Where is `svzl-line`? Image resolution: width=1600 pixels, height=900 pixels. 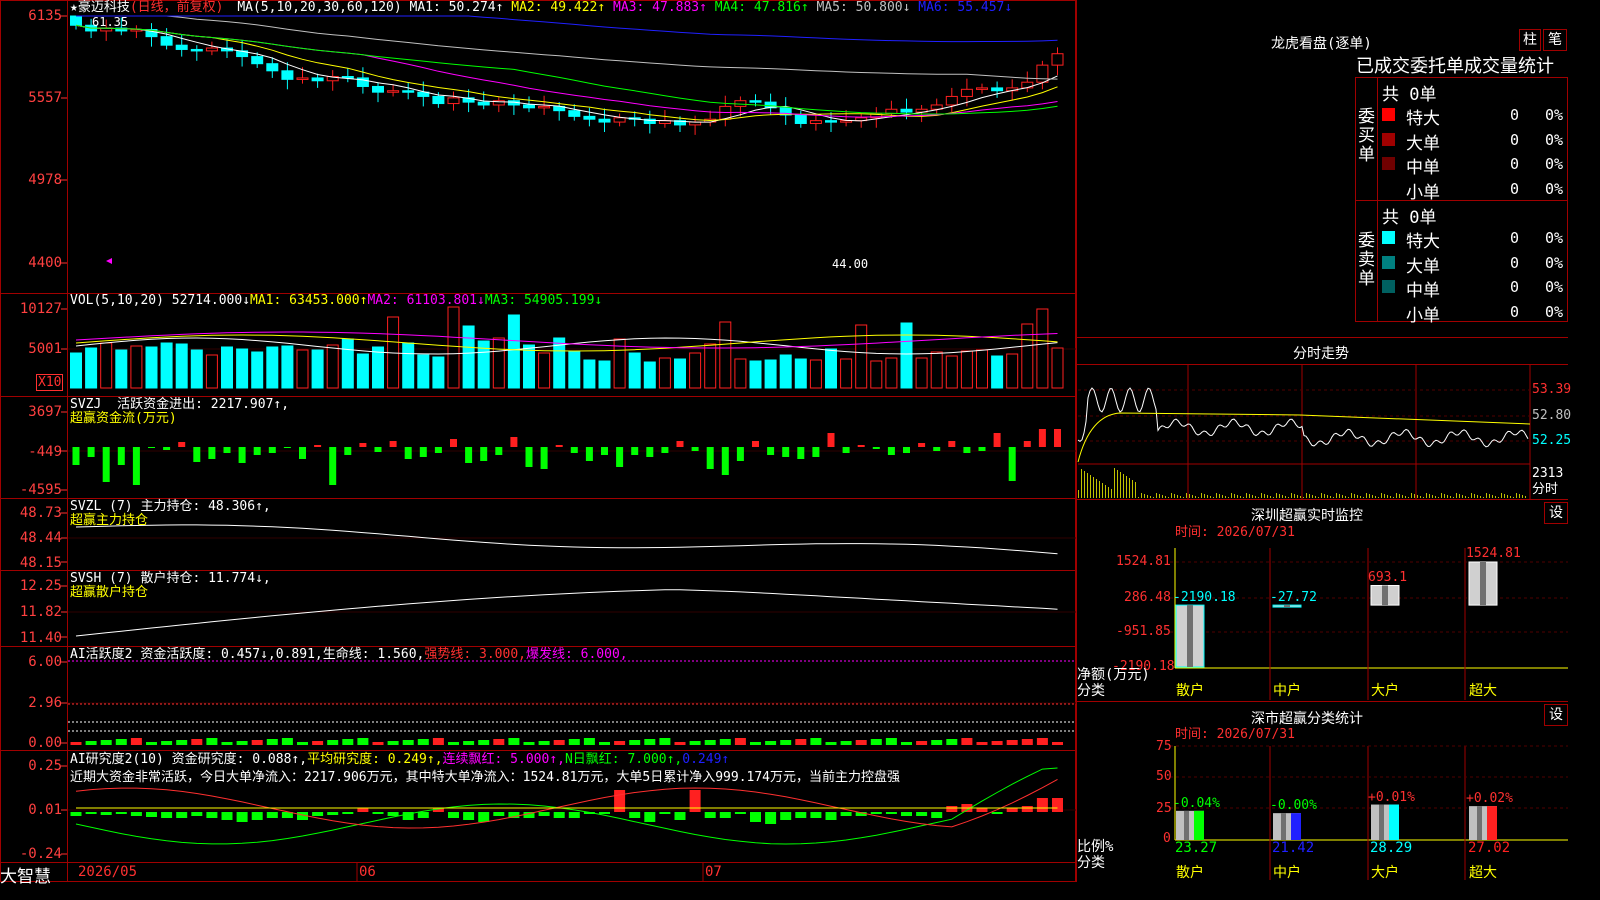
svzl-line is located at coordinates (566, 539).